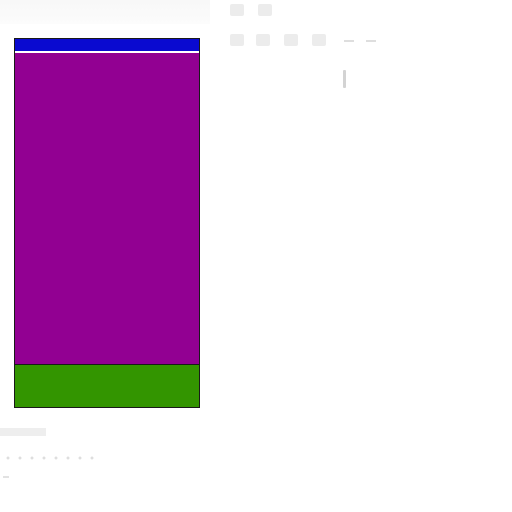 The width and height of the screenshot is (512, 512). What do you see at coordinates (344, 79) in the screenshot?
I see `text-cursor-icon` at bounding box center [344, 79].